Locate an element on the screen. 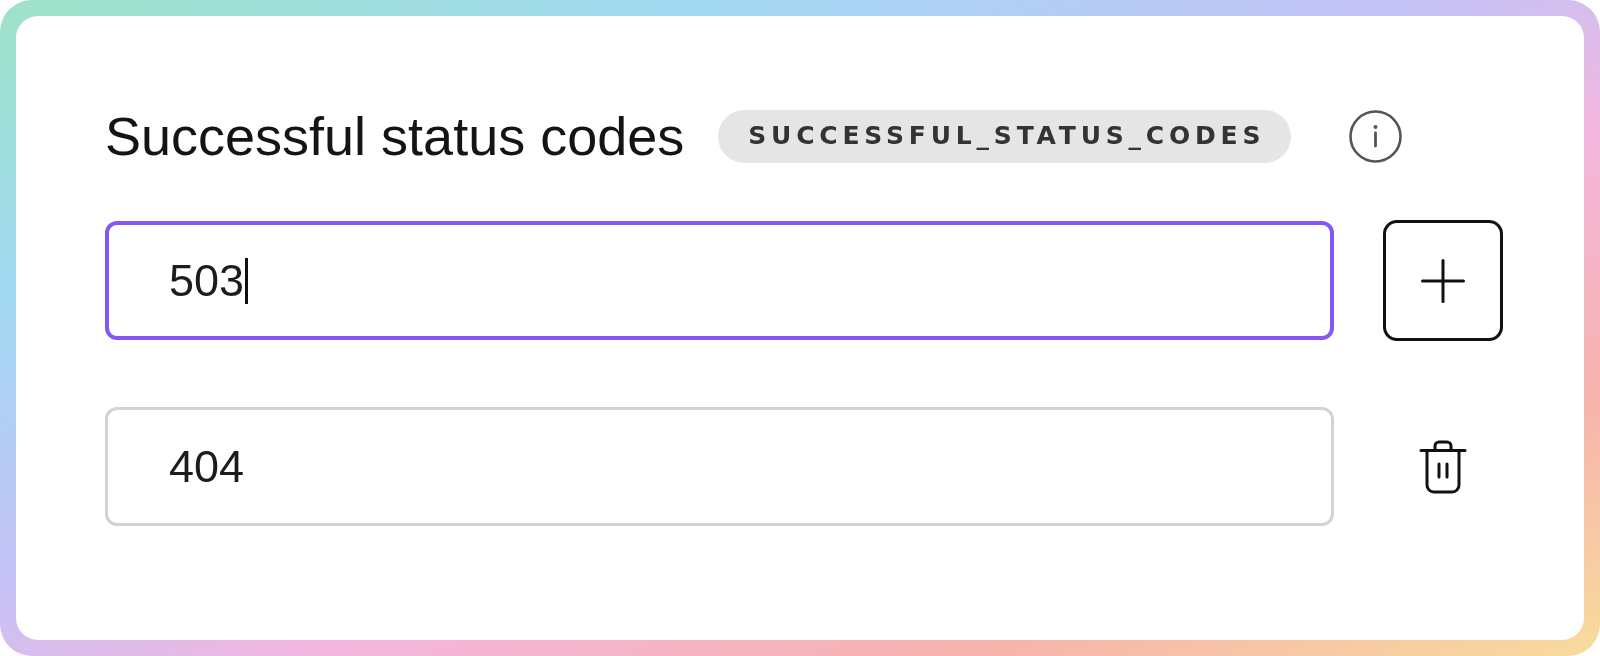  trash-icon is located at coordinates (1443, 466).